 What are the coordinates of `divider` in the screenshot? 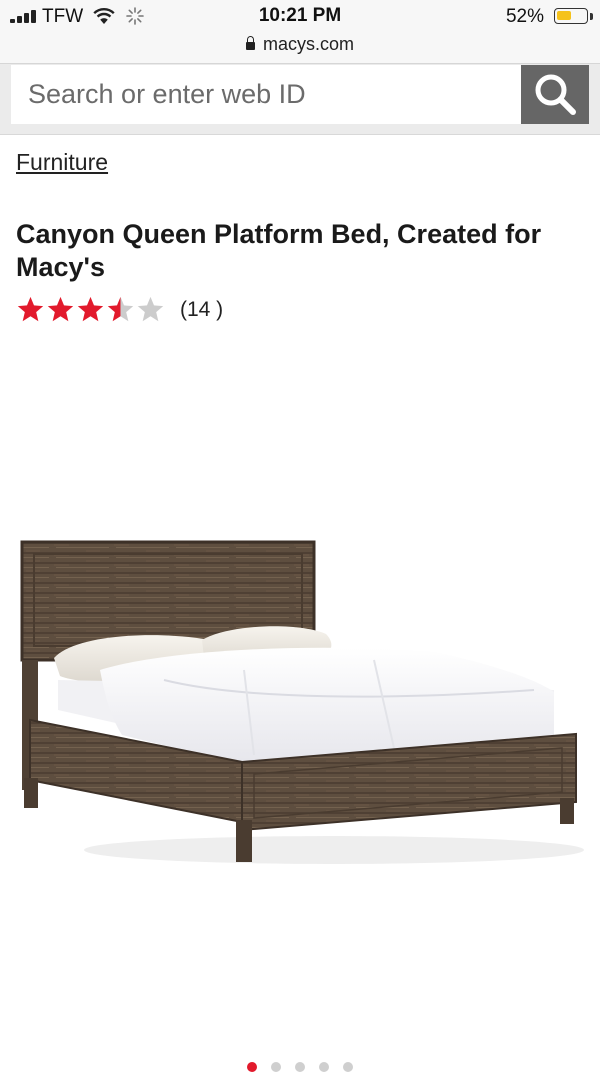 It's located at (300, 134).